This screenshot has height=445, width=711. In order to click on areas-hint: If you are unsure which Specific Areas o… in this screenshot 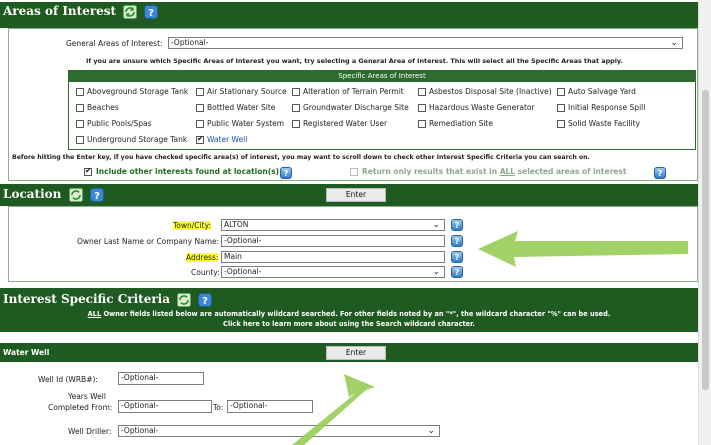, I will do `click(354, 61)`.